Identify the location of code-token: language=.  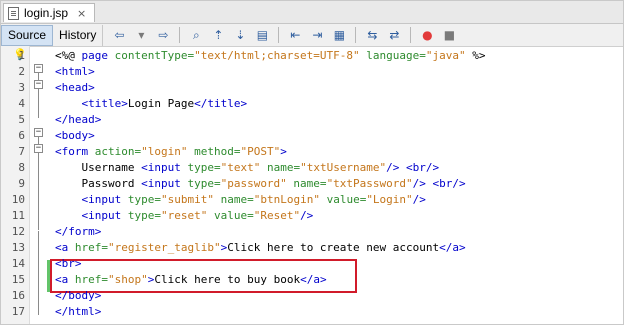
(392, 55).